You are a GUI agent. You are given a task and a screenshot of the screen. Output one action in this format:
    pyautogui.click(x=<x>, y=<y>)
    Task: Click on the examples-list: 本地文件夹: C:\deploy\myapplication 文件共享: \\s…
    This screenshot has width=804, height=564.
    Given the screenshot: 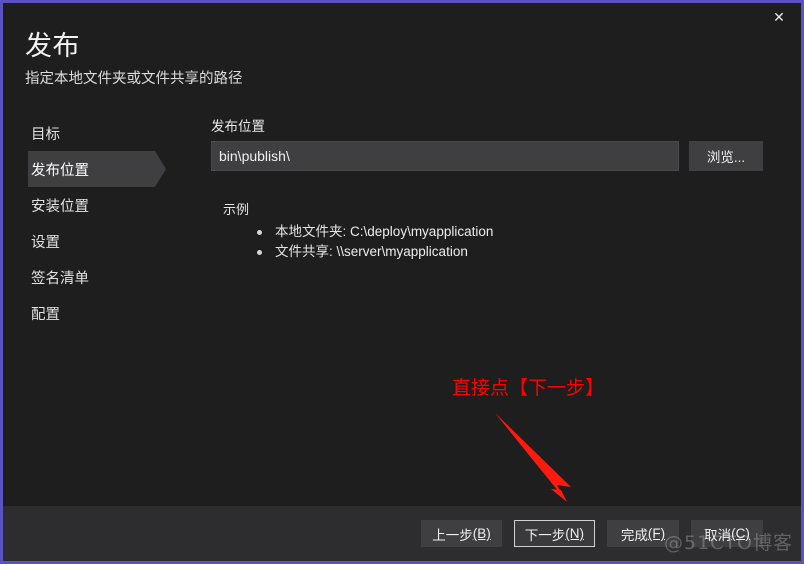 What is the action you would take?
    pyautogui.click(x=514, y=242)
    